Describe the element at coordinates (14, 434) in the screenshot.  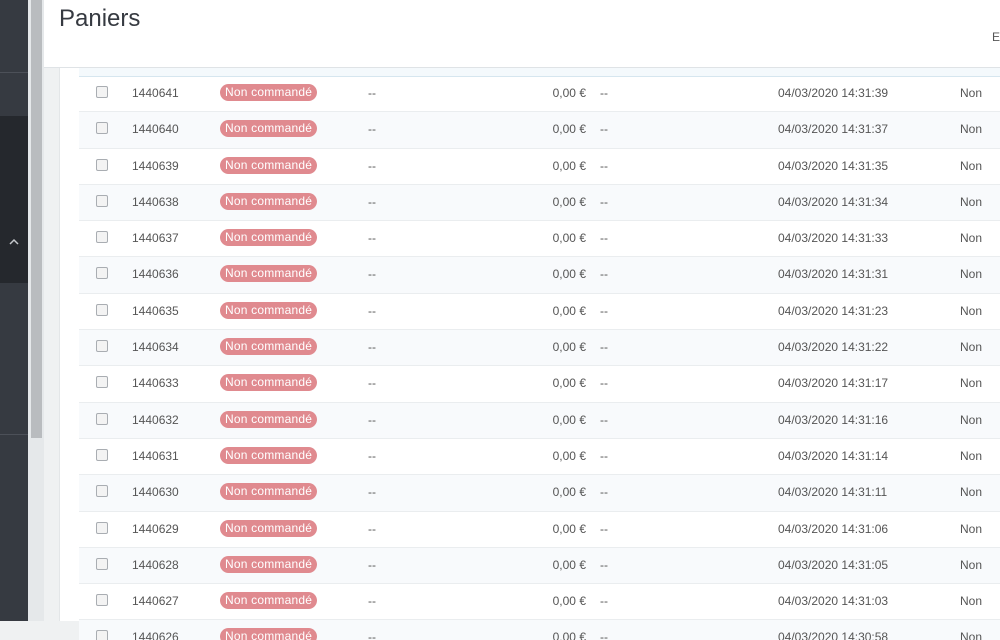
I see `sidebar-divider` at that location.